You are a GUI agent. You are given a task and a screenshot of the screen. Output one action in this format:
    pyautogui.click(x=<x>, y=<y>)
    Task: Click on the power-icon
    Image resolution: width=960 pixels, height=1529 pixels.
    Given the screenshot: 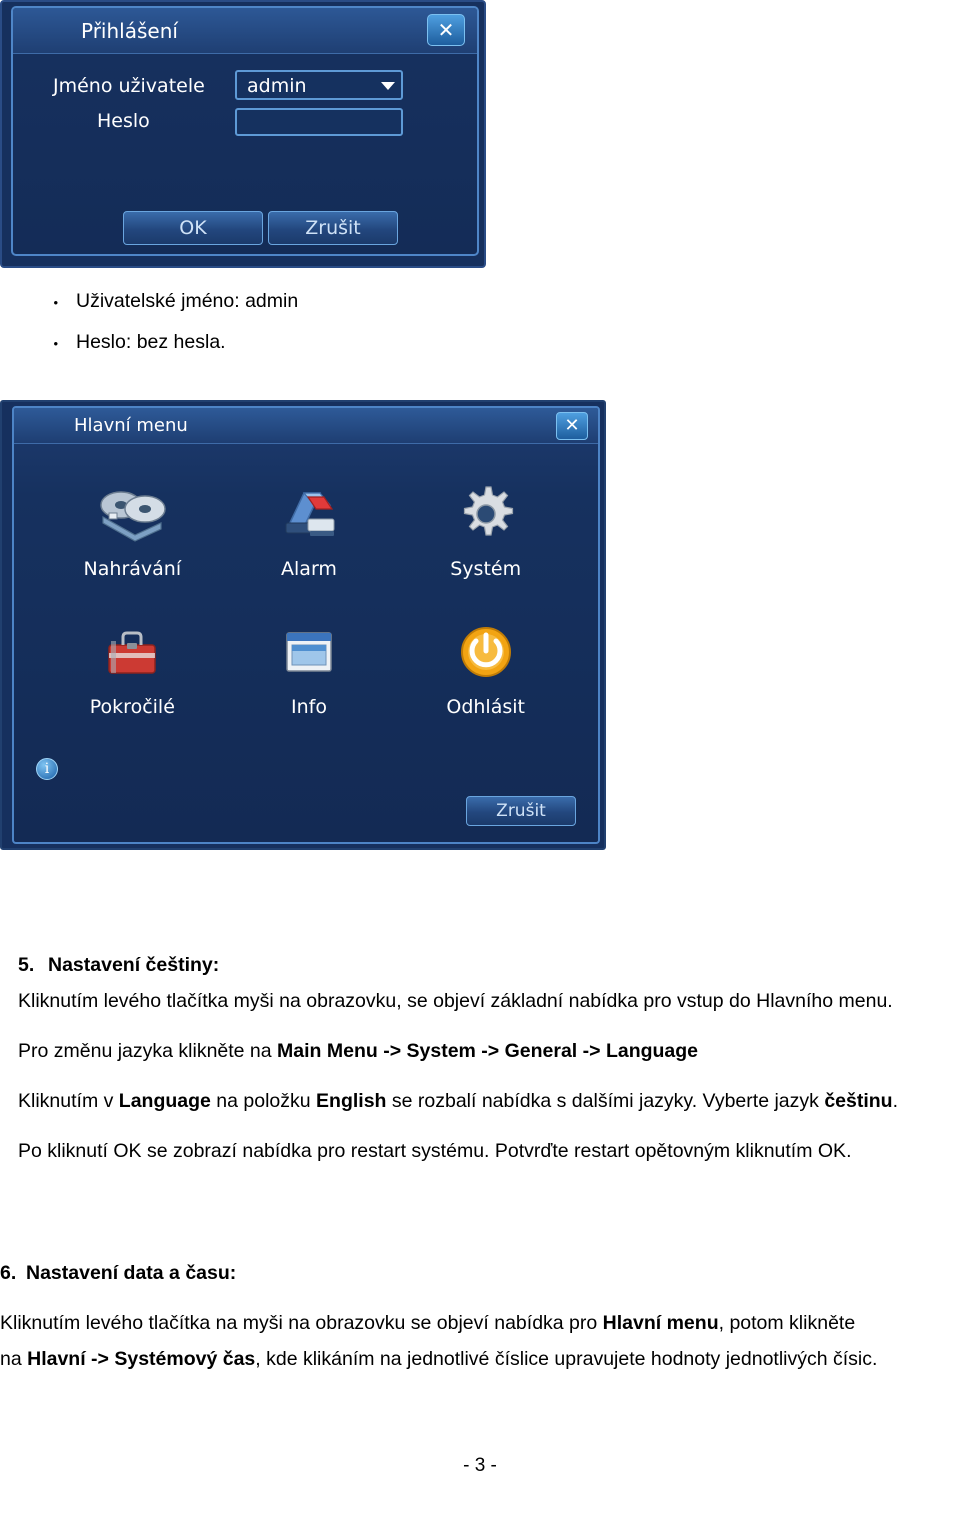 What is the action you would take?
    pyautogui.click(x=485, y=652)
    